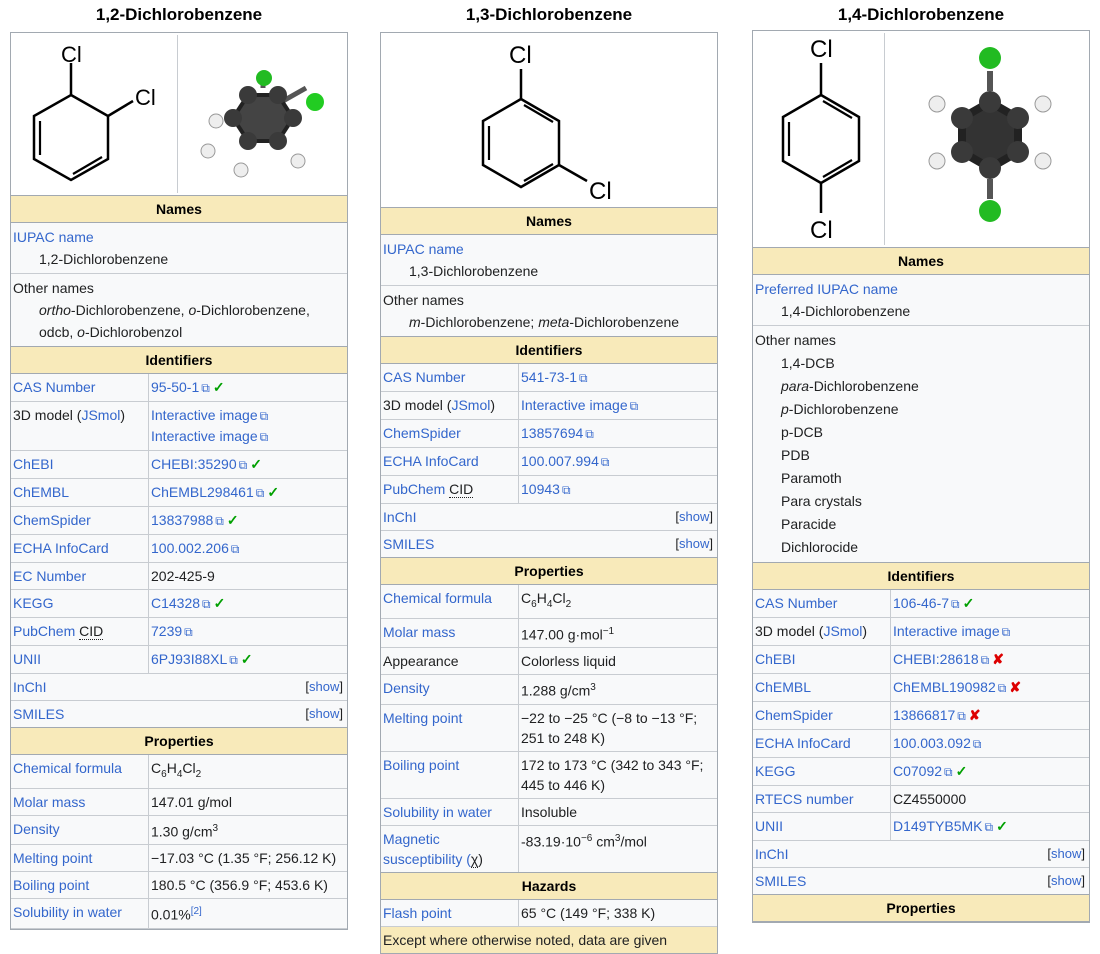 This screenshot has height=954, width=1100. Describe the element at coordinates (557, 433) in the screenshot. I see `chemspider-value-link: 13857694` at that location.